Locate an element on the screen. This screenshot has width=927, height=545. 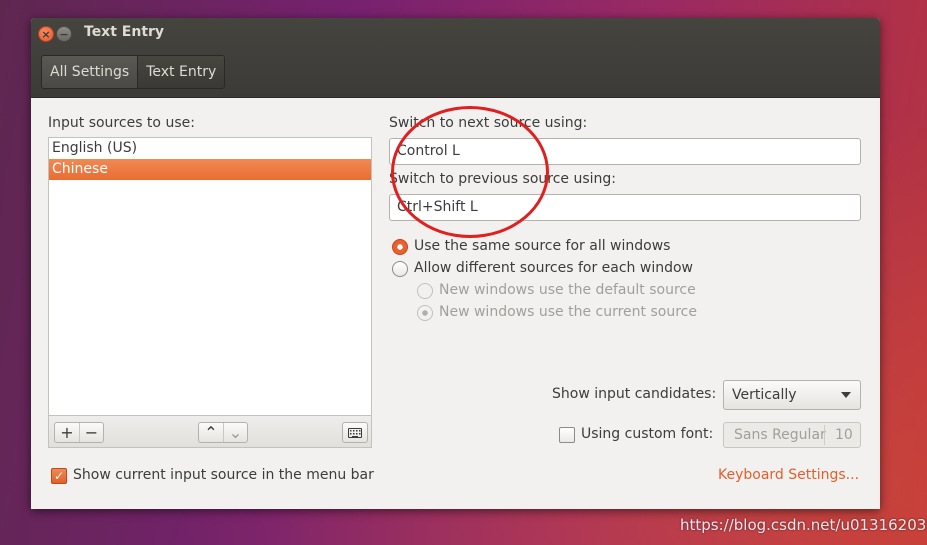
add-remove-group: + − is located at coordinates (79, 432).